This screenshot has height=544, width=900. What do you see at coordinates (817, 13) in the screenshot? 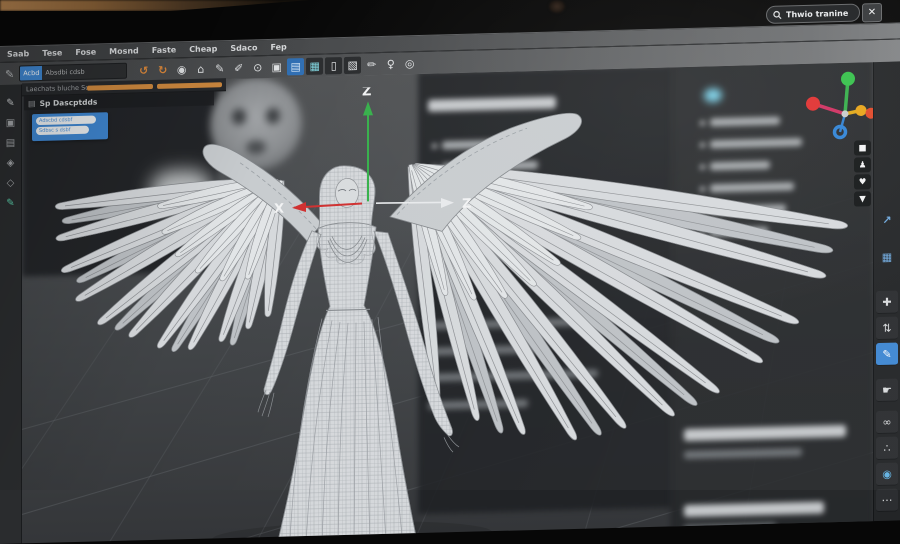
I see `search-text: Thwio tranine` at bounding box center [817, 13].